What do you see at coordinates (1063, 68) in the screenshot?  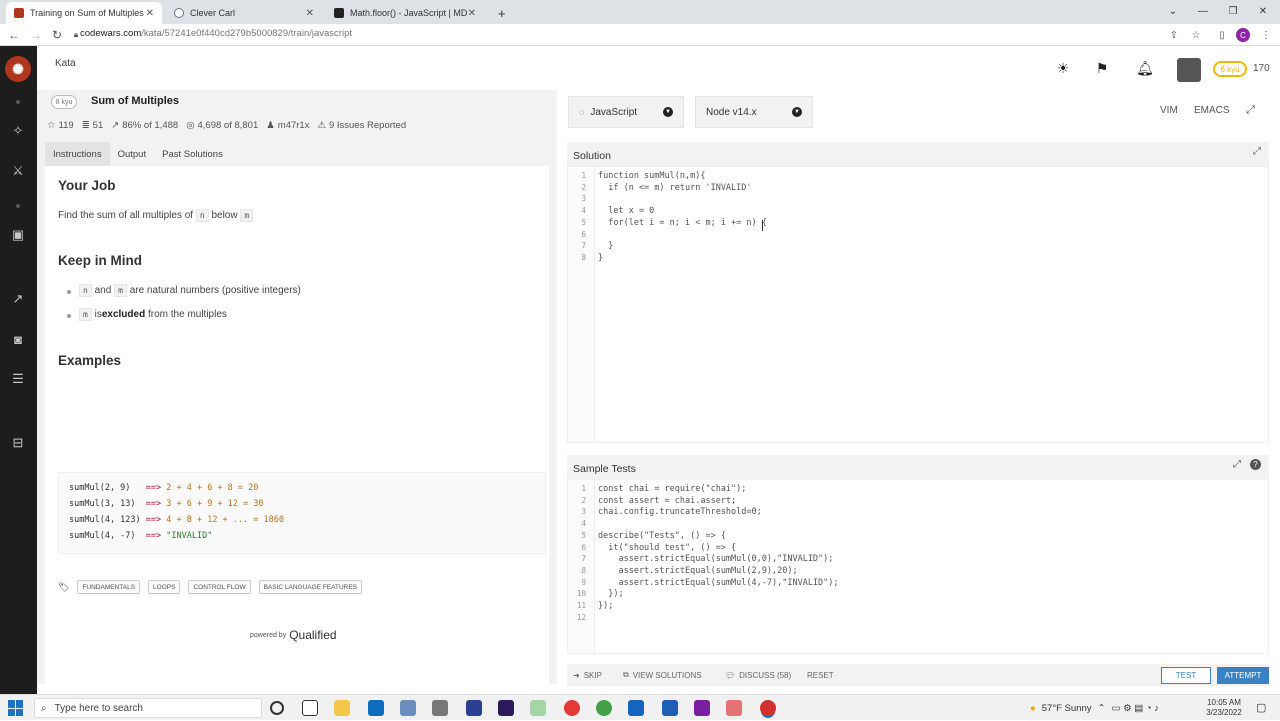 I see `theme-sun-icon: ☀` at bounding box center [1063, 68].